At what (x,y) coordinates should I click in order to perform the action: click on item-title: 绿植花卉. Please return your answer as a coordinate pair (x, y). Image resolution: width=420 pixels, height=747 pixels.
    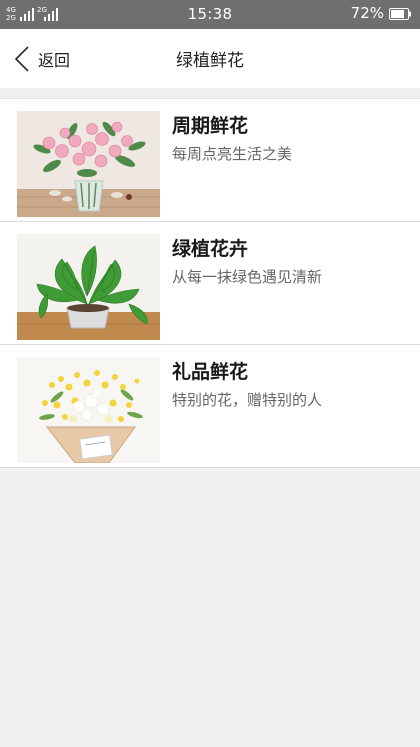
    Looking at the image, I should click on (210, 249).